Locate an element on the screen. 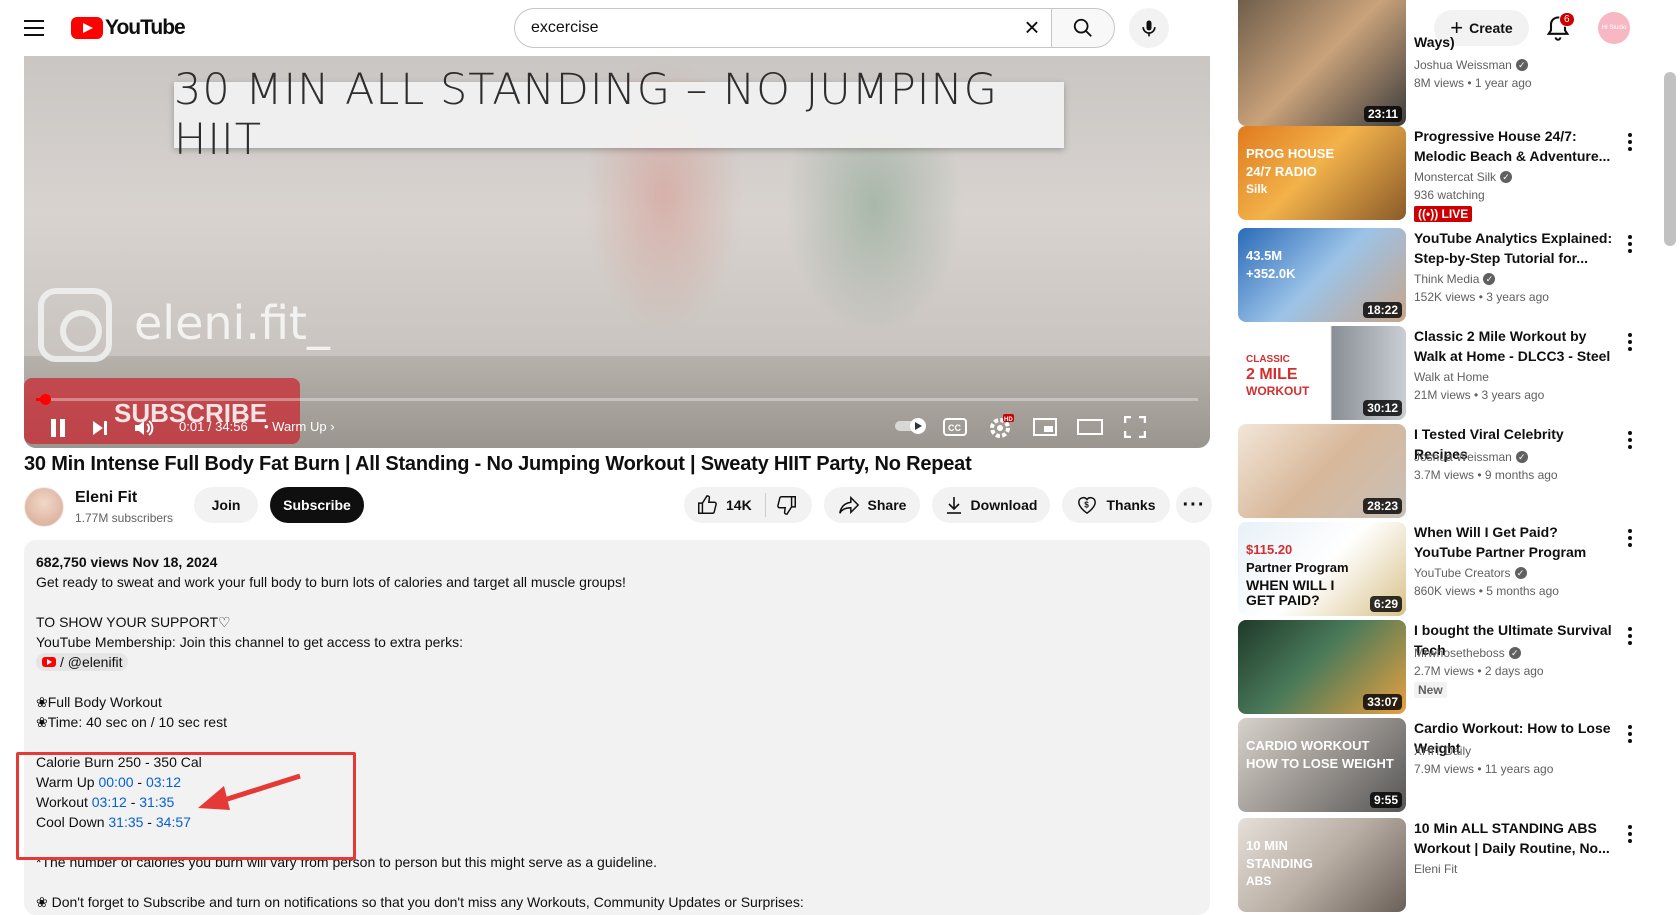 The height and width of the screenshot is (915, 1680). video-thumbnail: CARDIO WORKOUTHOW TO LOSE WEIGHT9:55 is located at coordinates (1322, 765).